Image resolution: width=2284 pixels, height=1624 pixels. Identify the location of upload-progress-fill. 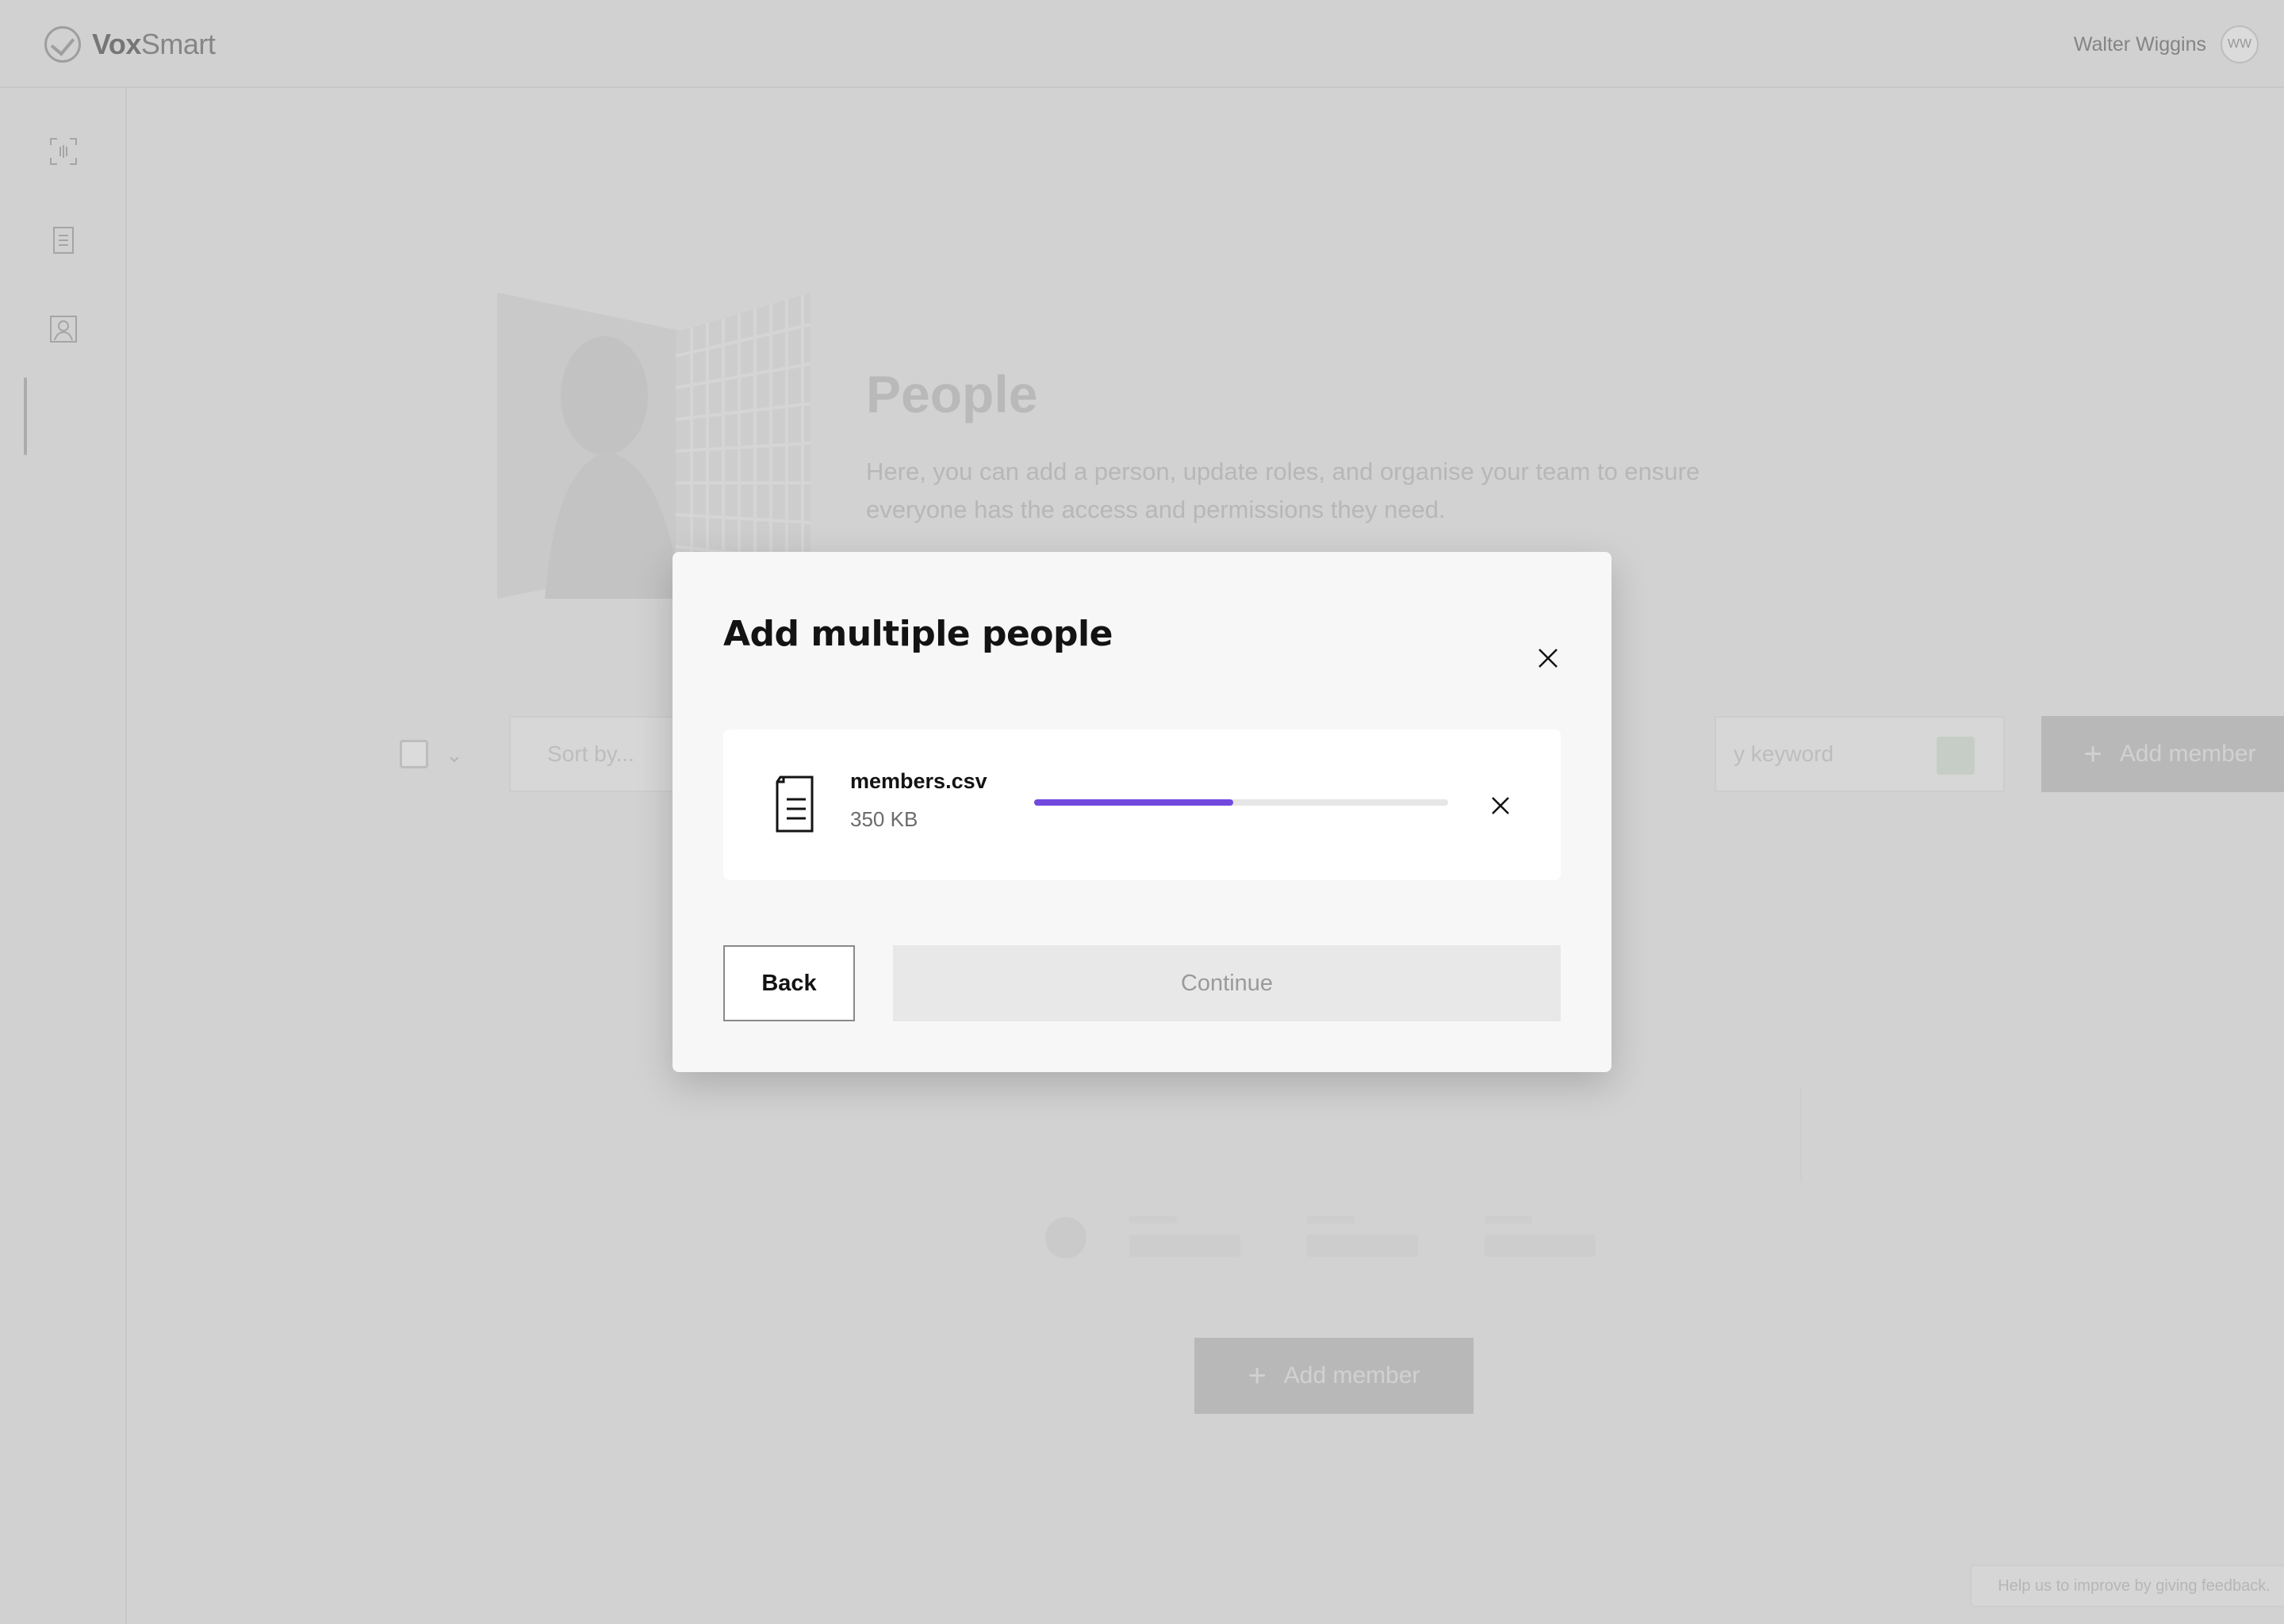
(1133, 802).